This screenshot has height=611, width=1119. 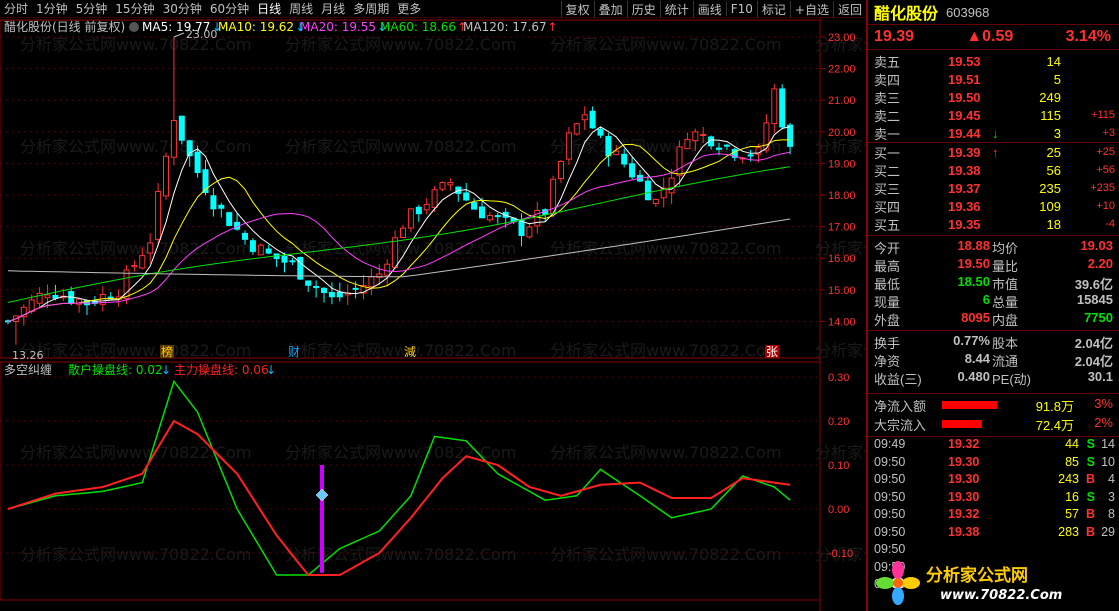 I want to click on stat-label: 内盘, so click(x=1005, y=320).